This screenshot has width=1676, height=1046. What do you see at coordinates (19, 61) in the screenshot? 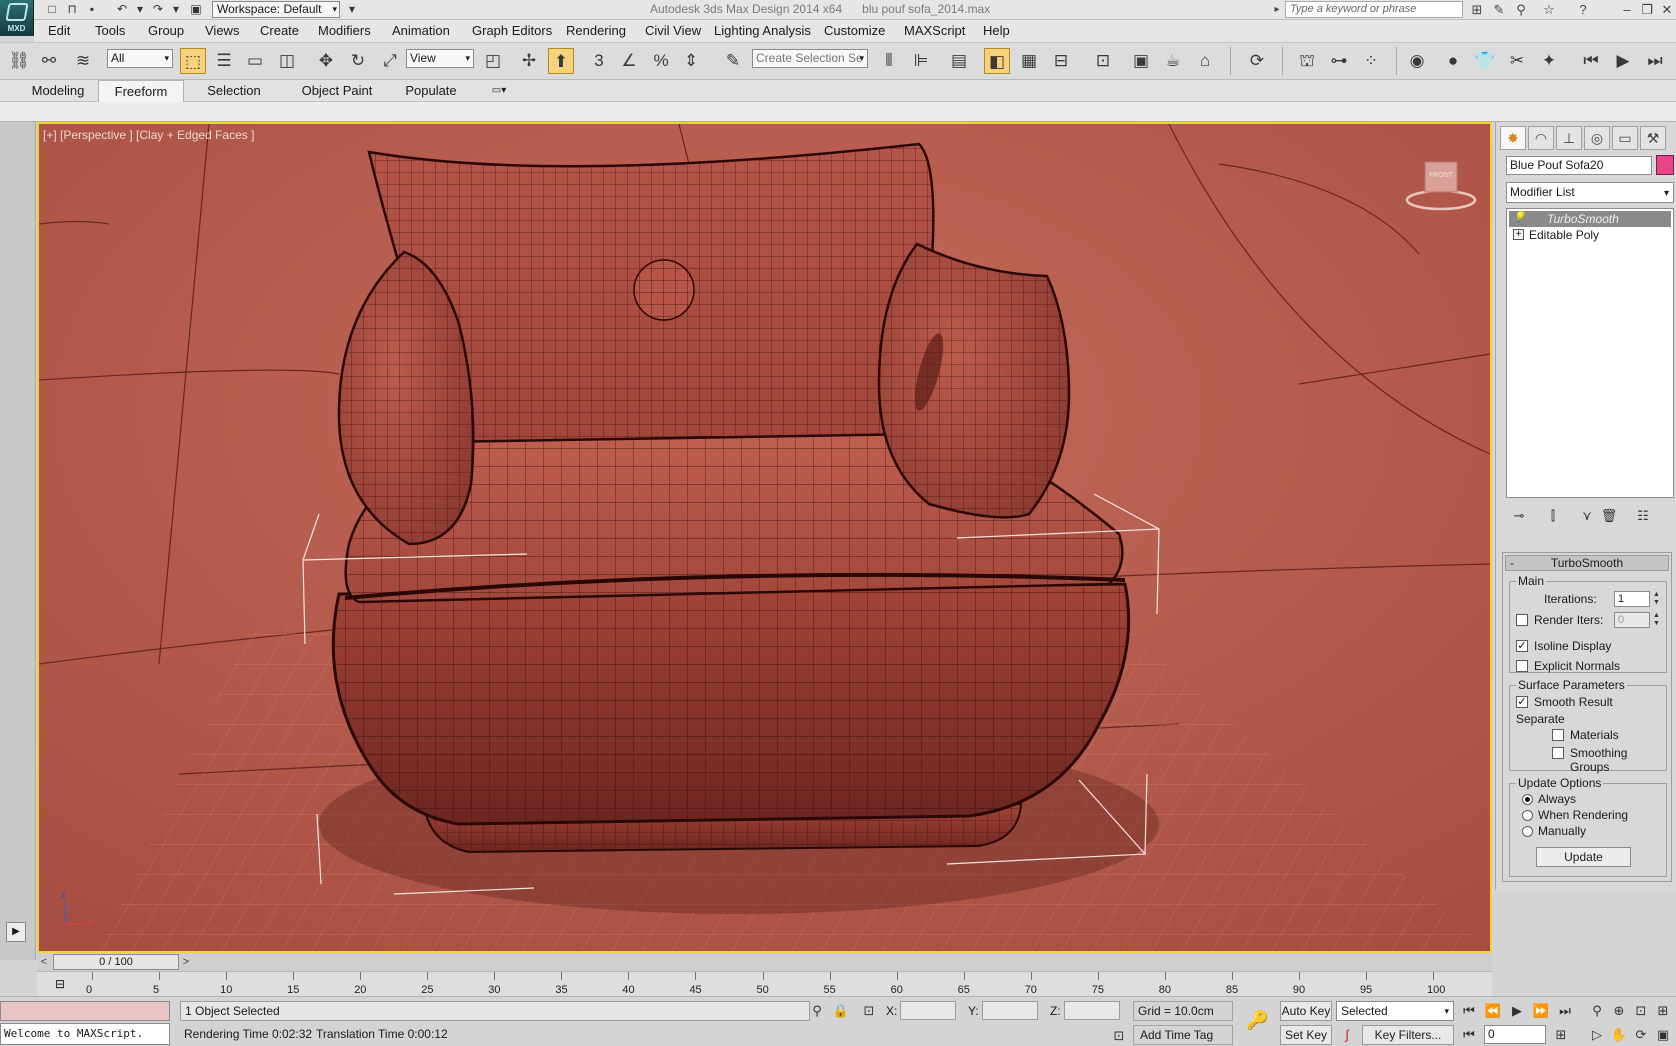
I see `select-and-link-icon: ⛓` at bounding box center [19, 61].